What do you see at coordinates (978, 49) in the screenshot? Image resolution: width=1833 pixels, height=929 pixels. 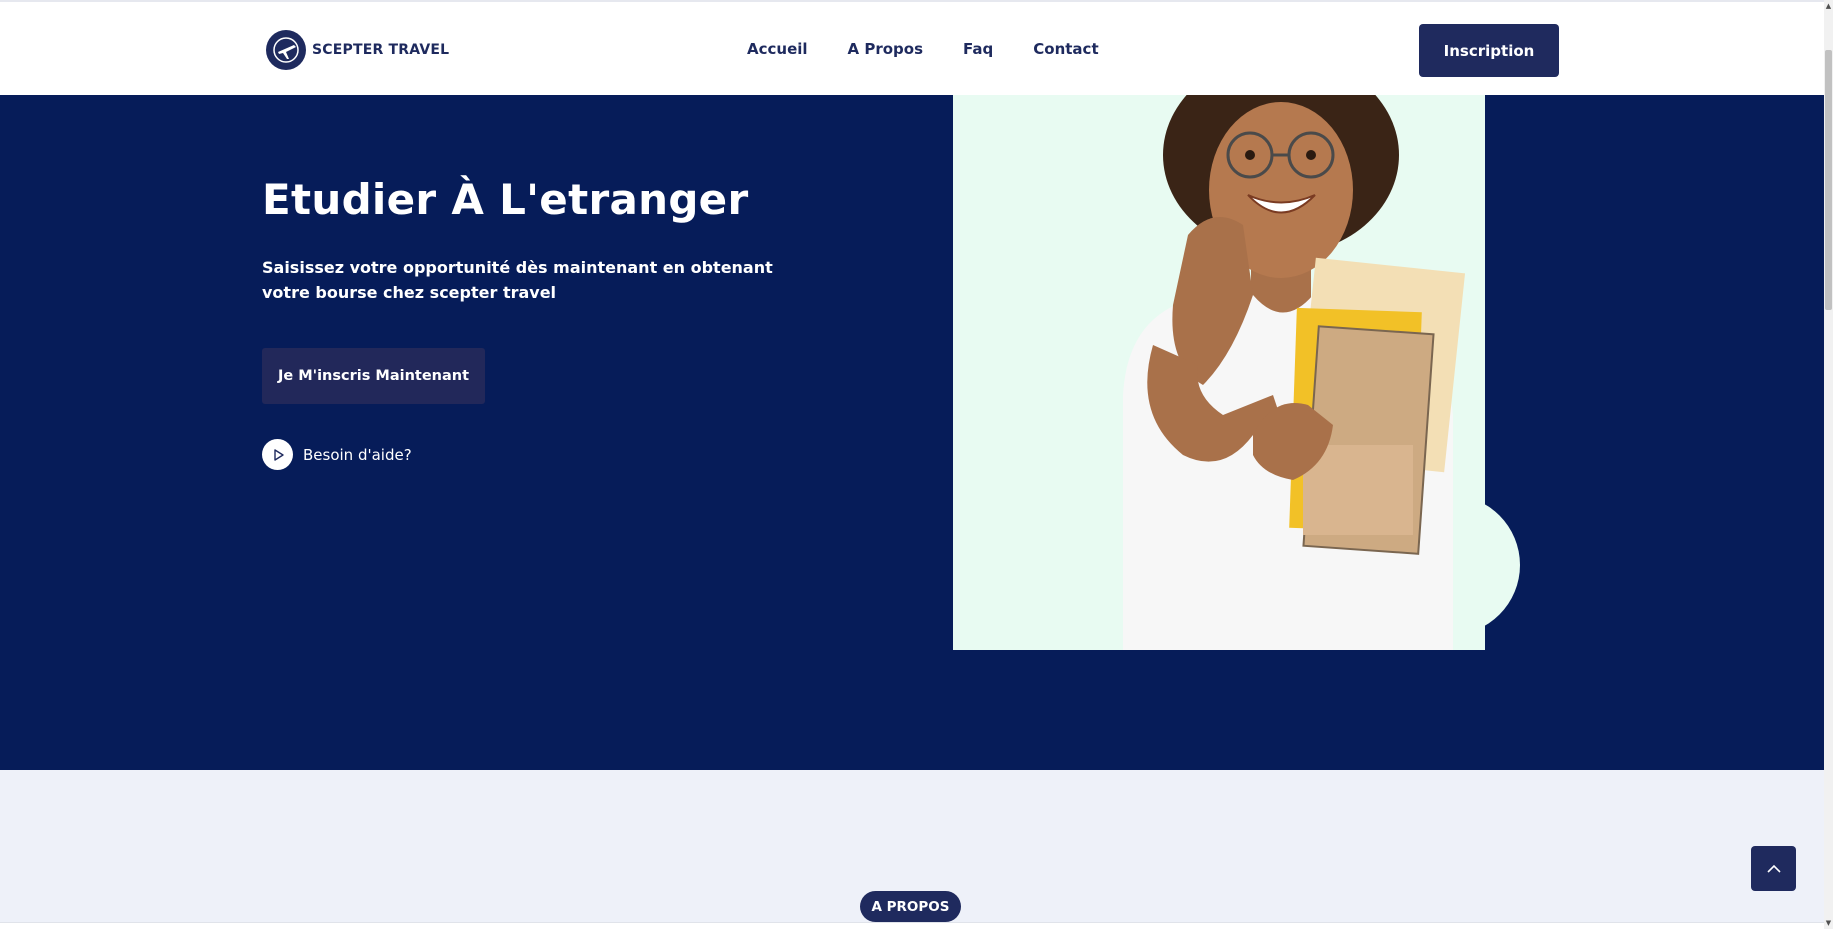 I see `nav-item-faq: Faq` at bounding box center [978, 49].